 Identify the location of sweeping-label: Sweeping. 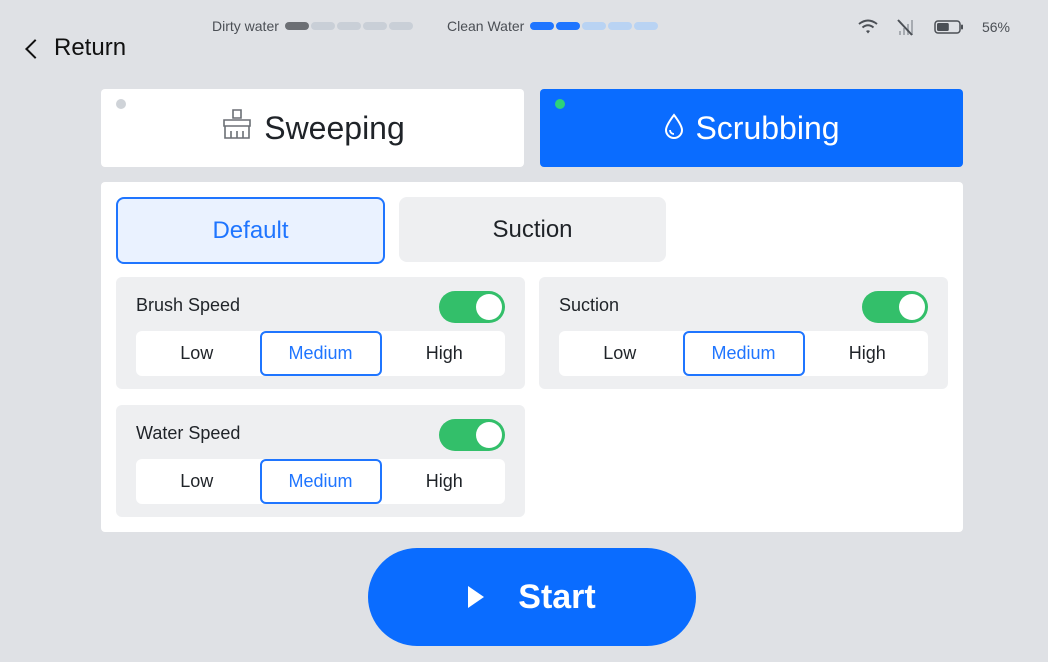
(334, 127).